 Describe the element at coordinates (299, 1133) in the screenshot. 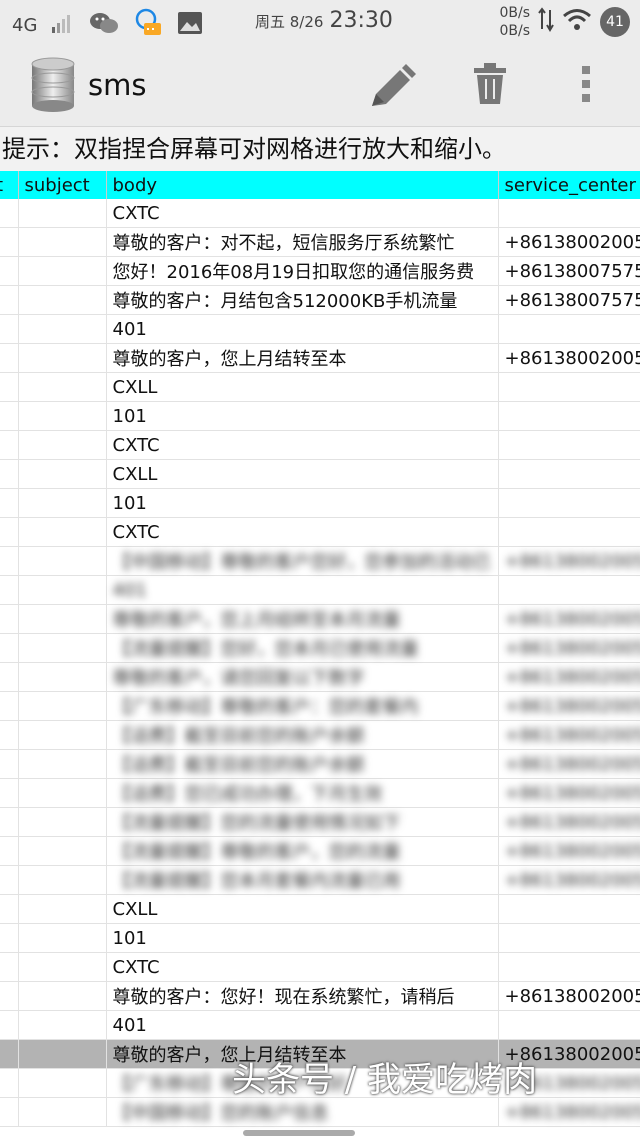

I see `gesture-bar` at that location.